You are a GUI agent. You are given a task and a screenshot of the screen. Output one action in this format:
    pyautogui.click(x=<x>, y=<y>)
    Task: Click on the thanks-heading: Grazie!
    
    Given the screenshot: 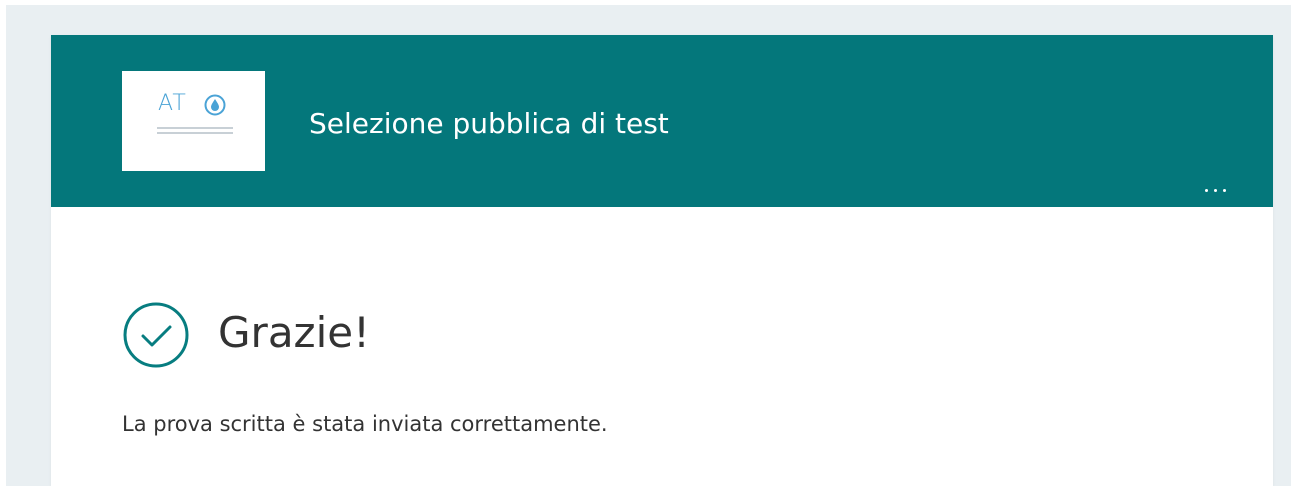 What is the action you would take?
    pyautogui.click(x=294, y=332)
    